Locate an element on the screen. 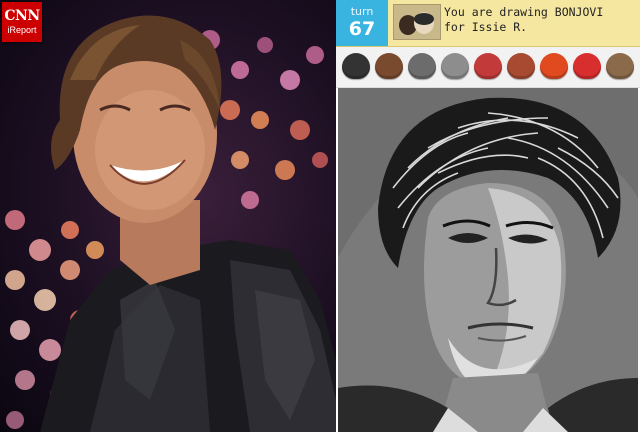 The width and height of the screenshot is (640, 432). turn-label: turn is located at coordinates (362, 11).